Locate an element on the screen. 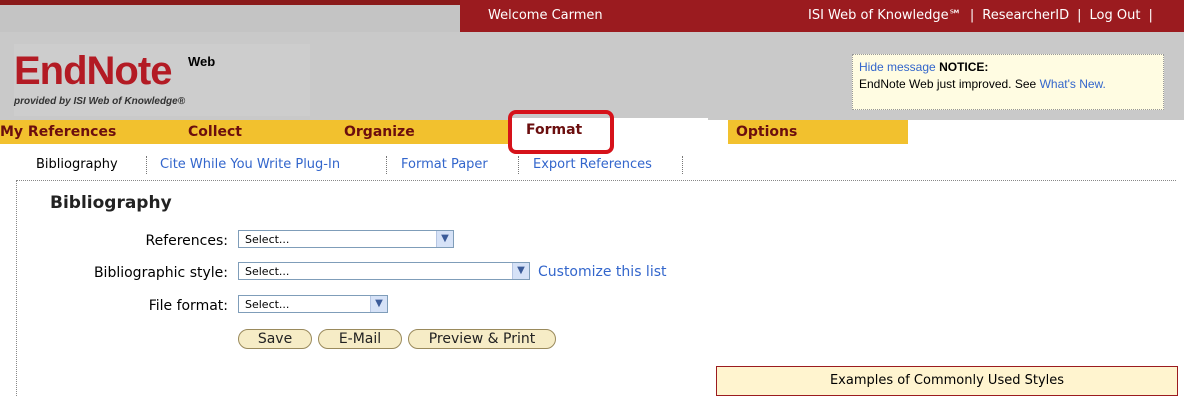 The height and width of the screenshot is (396, 1184). customize-list-link: Customize this list is located at coordinates (602, 272).